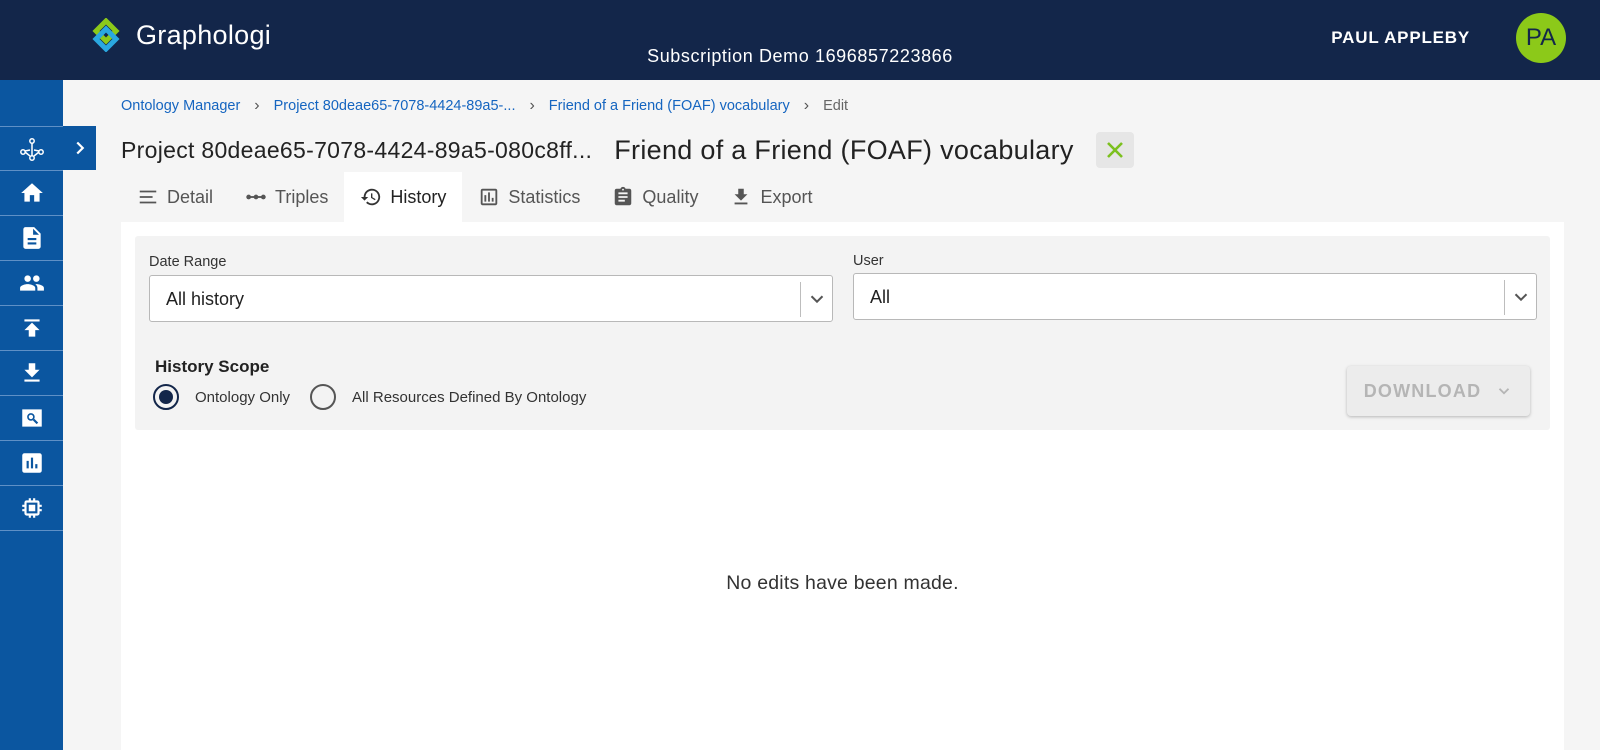 This screenshot has width=1600, height=750. What do you see at coordinates (800, 56) in the screenshot?
I see `subscription-name: Subscription Demo 1696857223866` at bounding box center [800, 56].